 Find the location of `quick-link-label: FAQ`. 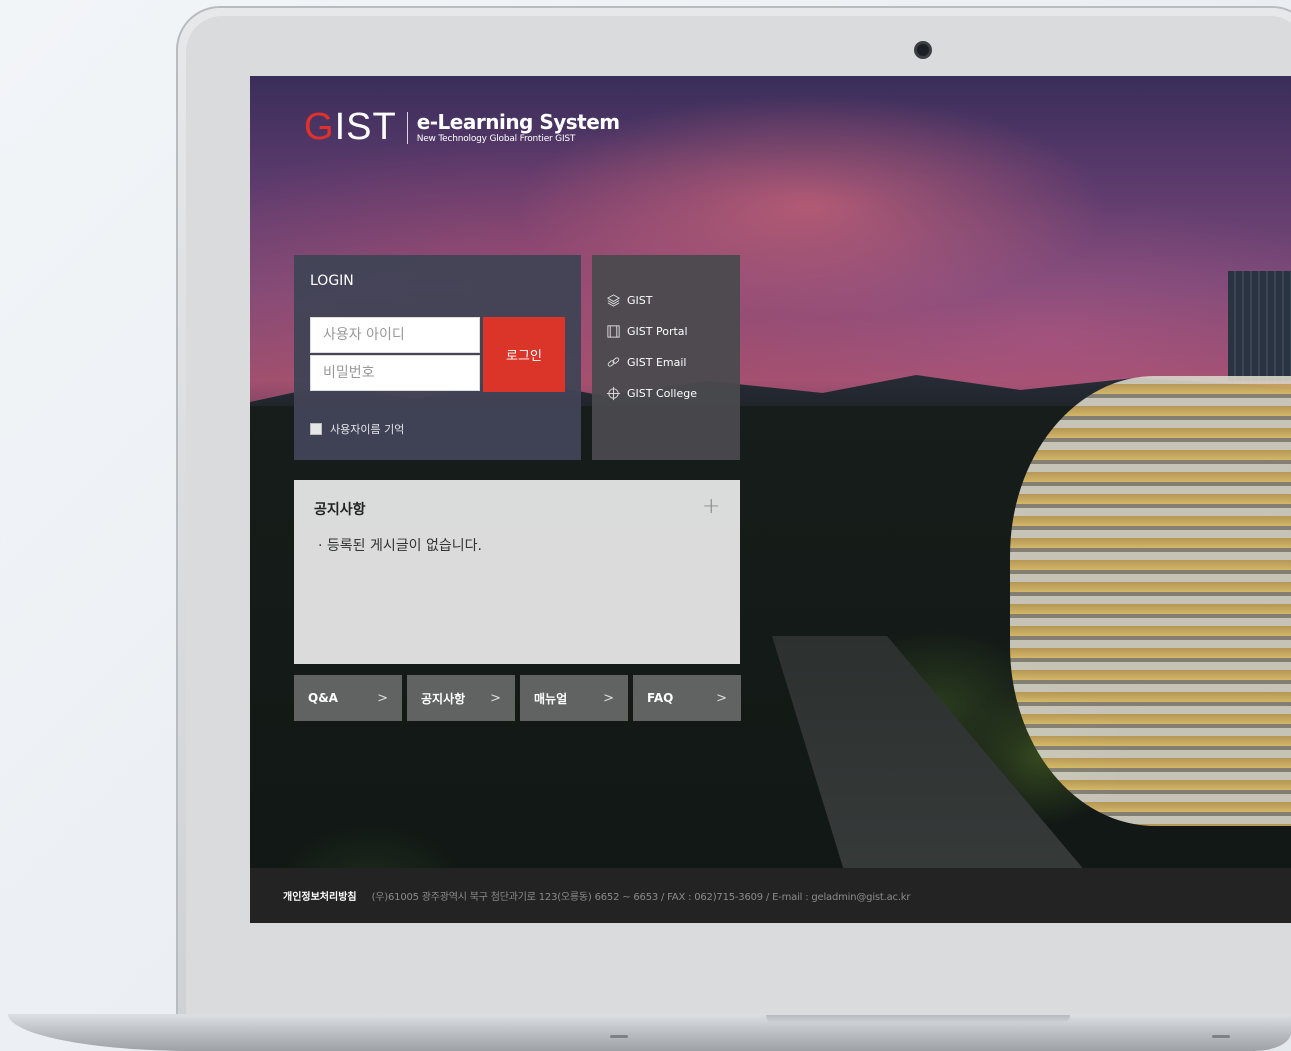

quick-link-label: FAQ is located at coordinates (660, 698).